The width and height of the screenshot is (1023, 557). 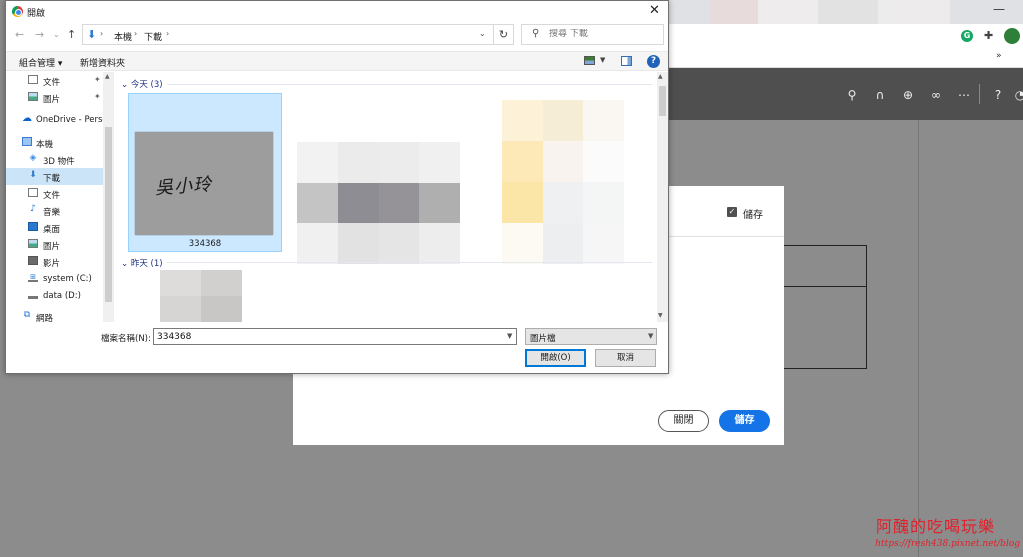 I want to click on search-box: ⚲, so click(x=592, y=34).